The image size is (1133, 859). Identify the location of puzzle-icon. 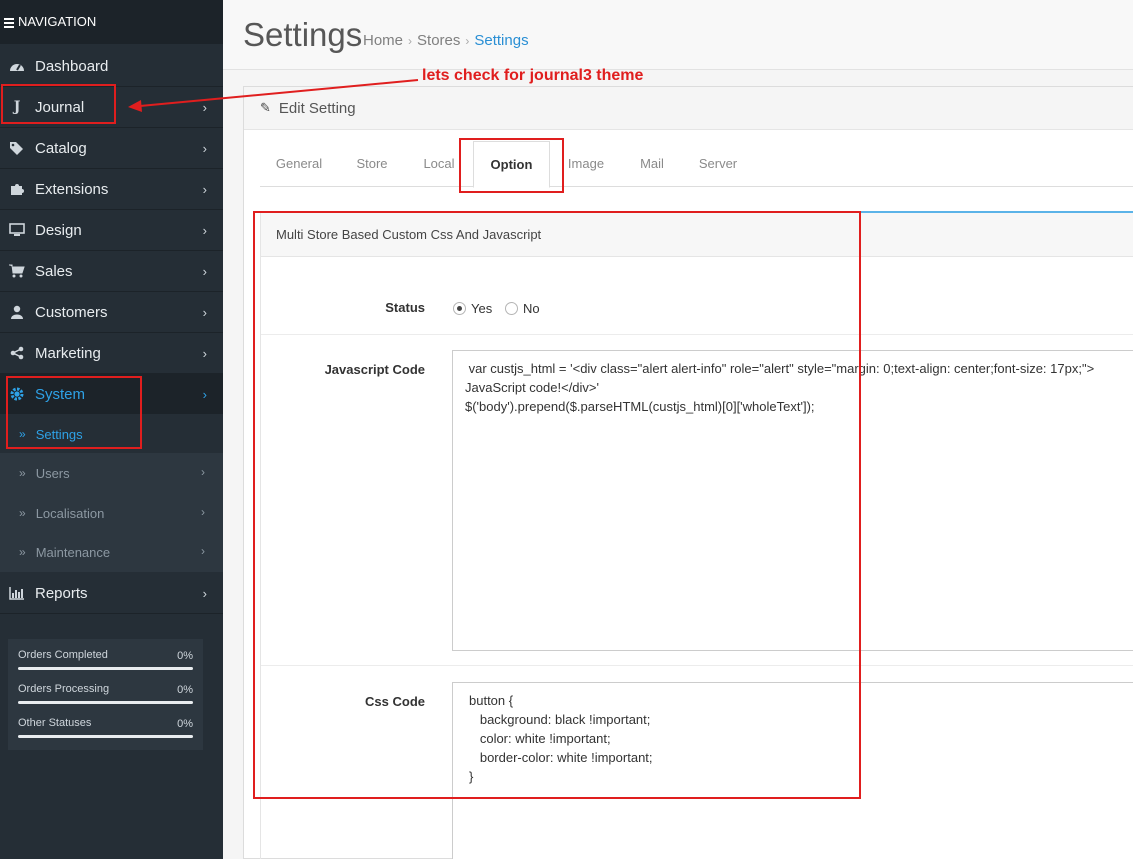
(17, 189).